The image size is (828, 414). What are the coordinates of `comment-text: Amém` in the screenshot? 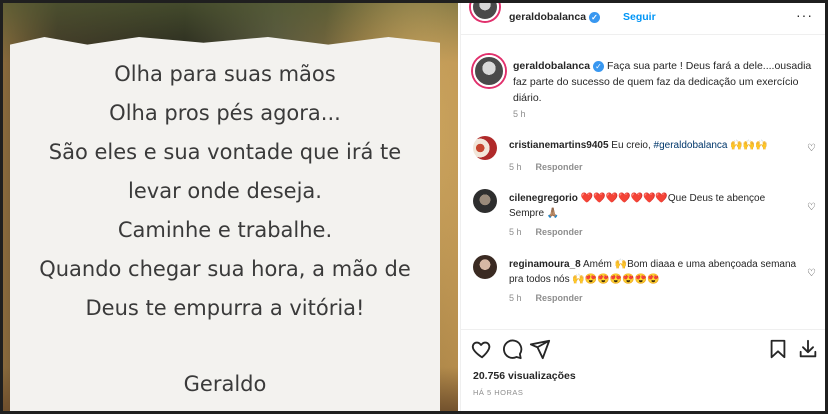 It's located at (597, 264).